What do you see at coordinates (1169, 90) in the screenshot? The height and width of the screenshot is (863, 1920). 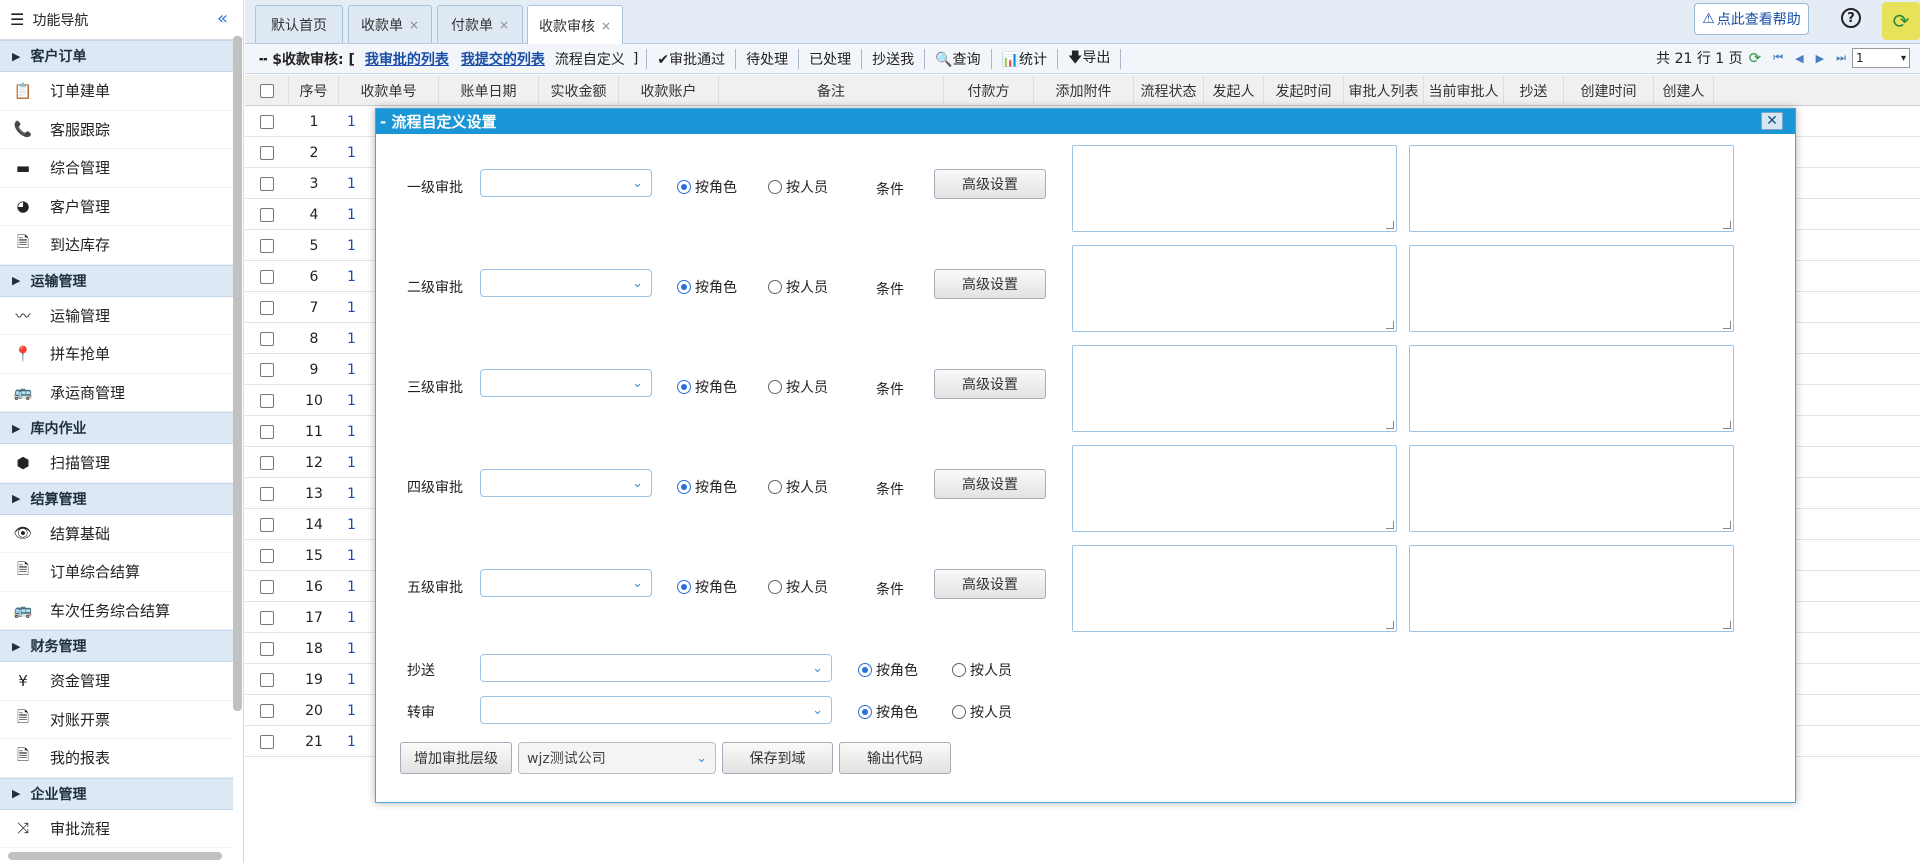 I see `column-header: 流程状态` at bounding box center [1169, 90].